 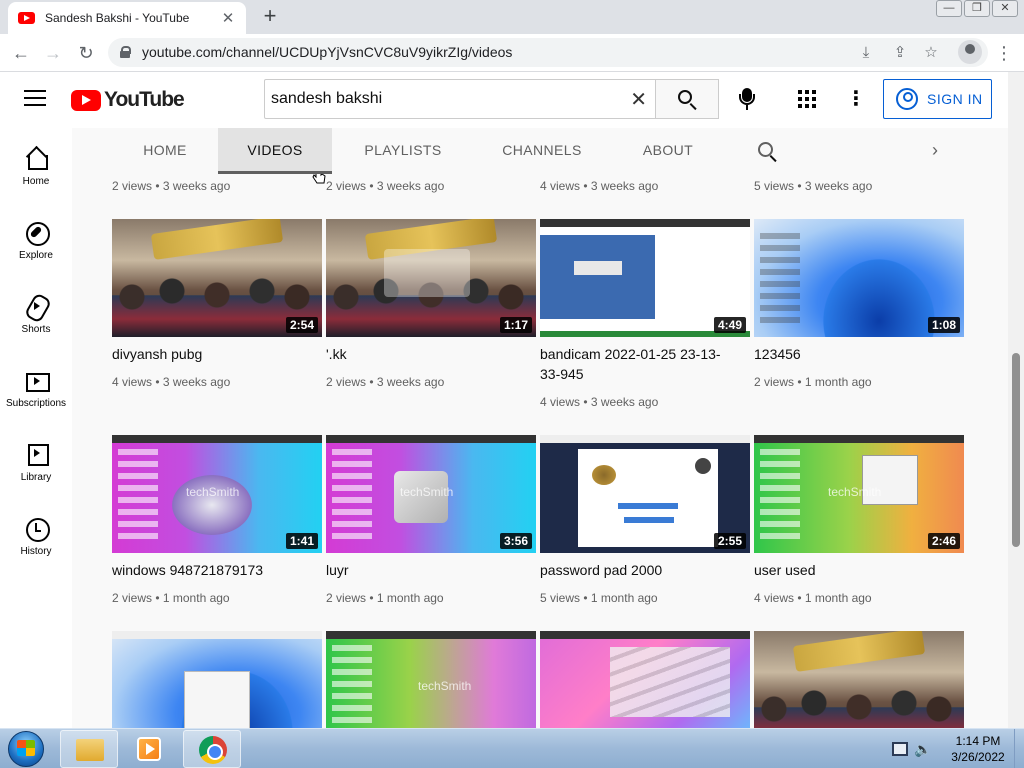 What do you see at coordinates (856, 99) in the screenshot?
I see `settings-more-icon: ⋮` at bounding box center [856, 99].